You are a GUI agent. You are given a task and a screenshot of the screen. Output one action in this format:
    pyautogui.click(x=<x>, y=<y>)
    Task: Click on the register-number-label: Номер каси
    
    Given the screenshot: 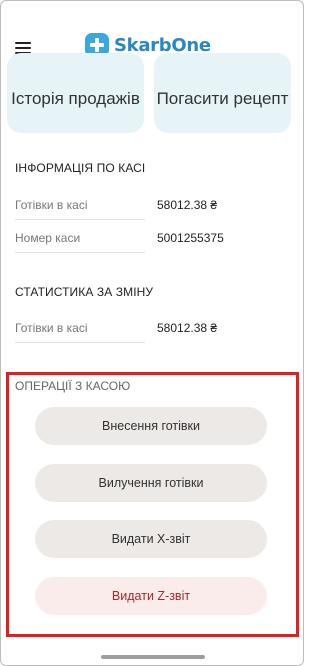 What is the action you would take?
    pyautogui.click(x=48, y=238)
    